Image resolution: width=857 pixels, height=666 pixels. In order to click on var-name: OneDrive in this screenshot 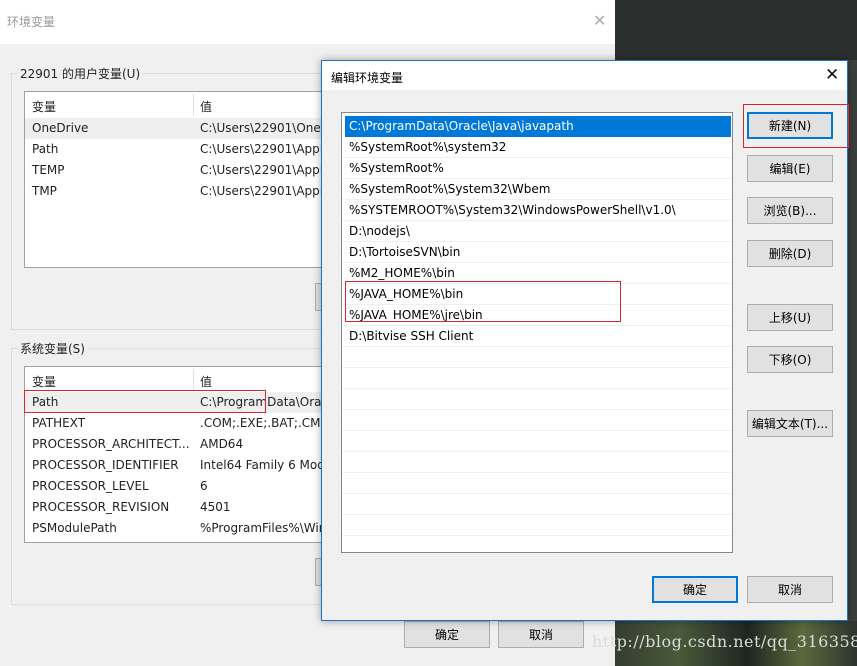, I will do `click(60, 128)`.